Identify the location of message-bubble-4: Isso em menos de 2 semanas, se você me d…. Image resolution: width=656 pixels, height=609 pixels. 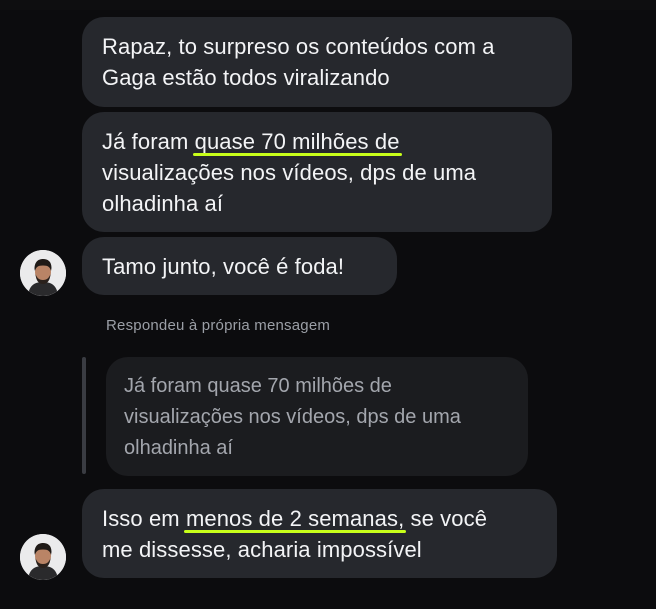
(319, 533).